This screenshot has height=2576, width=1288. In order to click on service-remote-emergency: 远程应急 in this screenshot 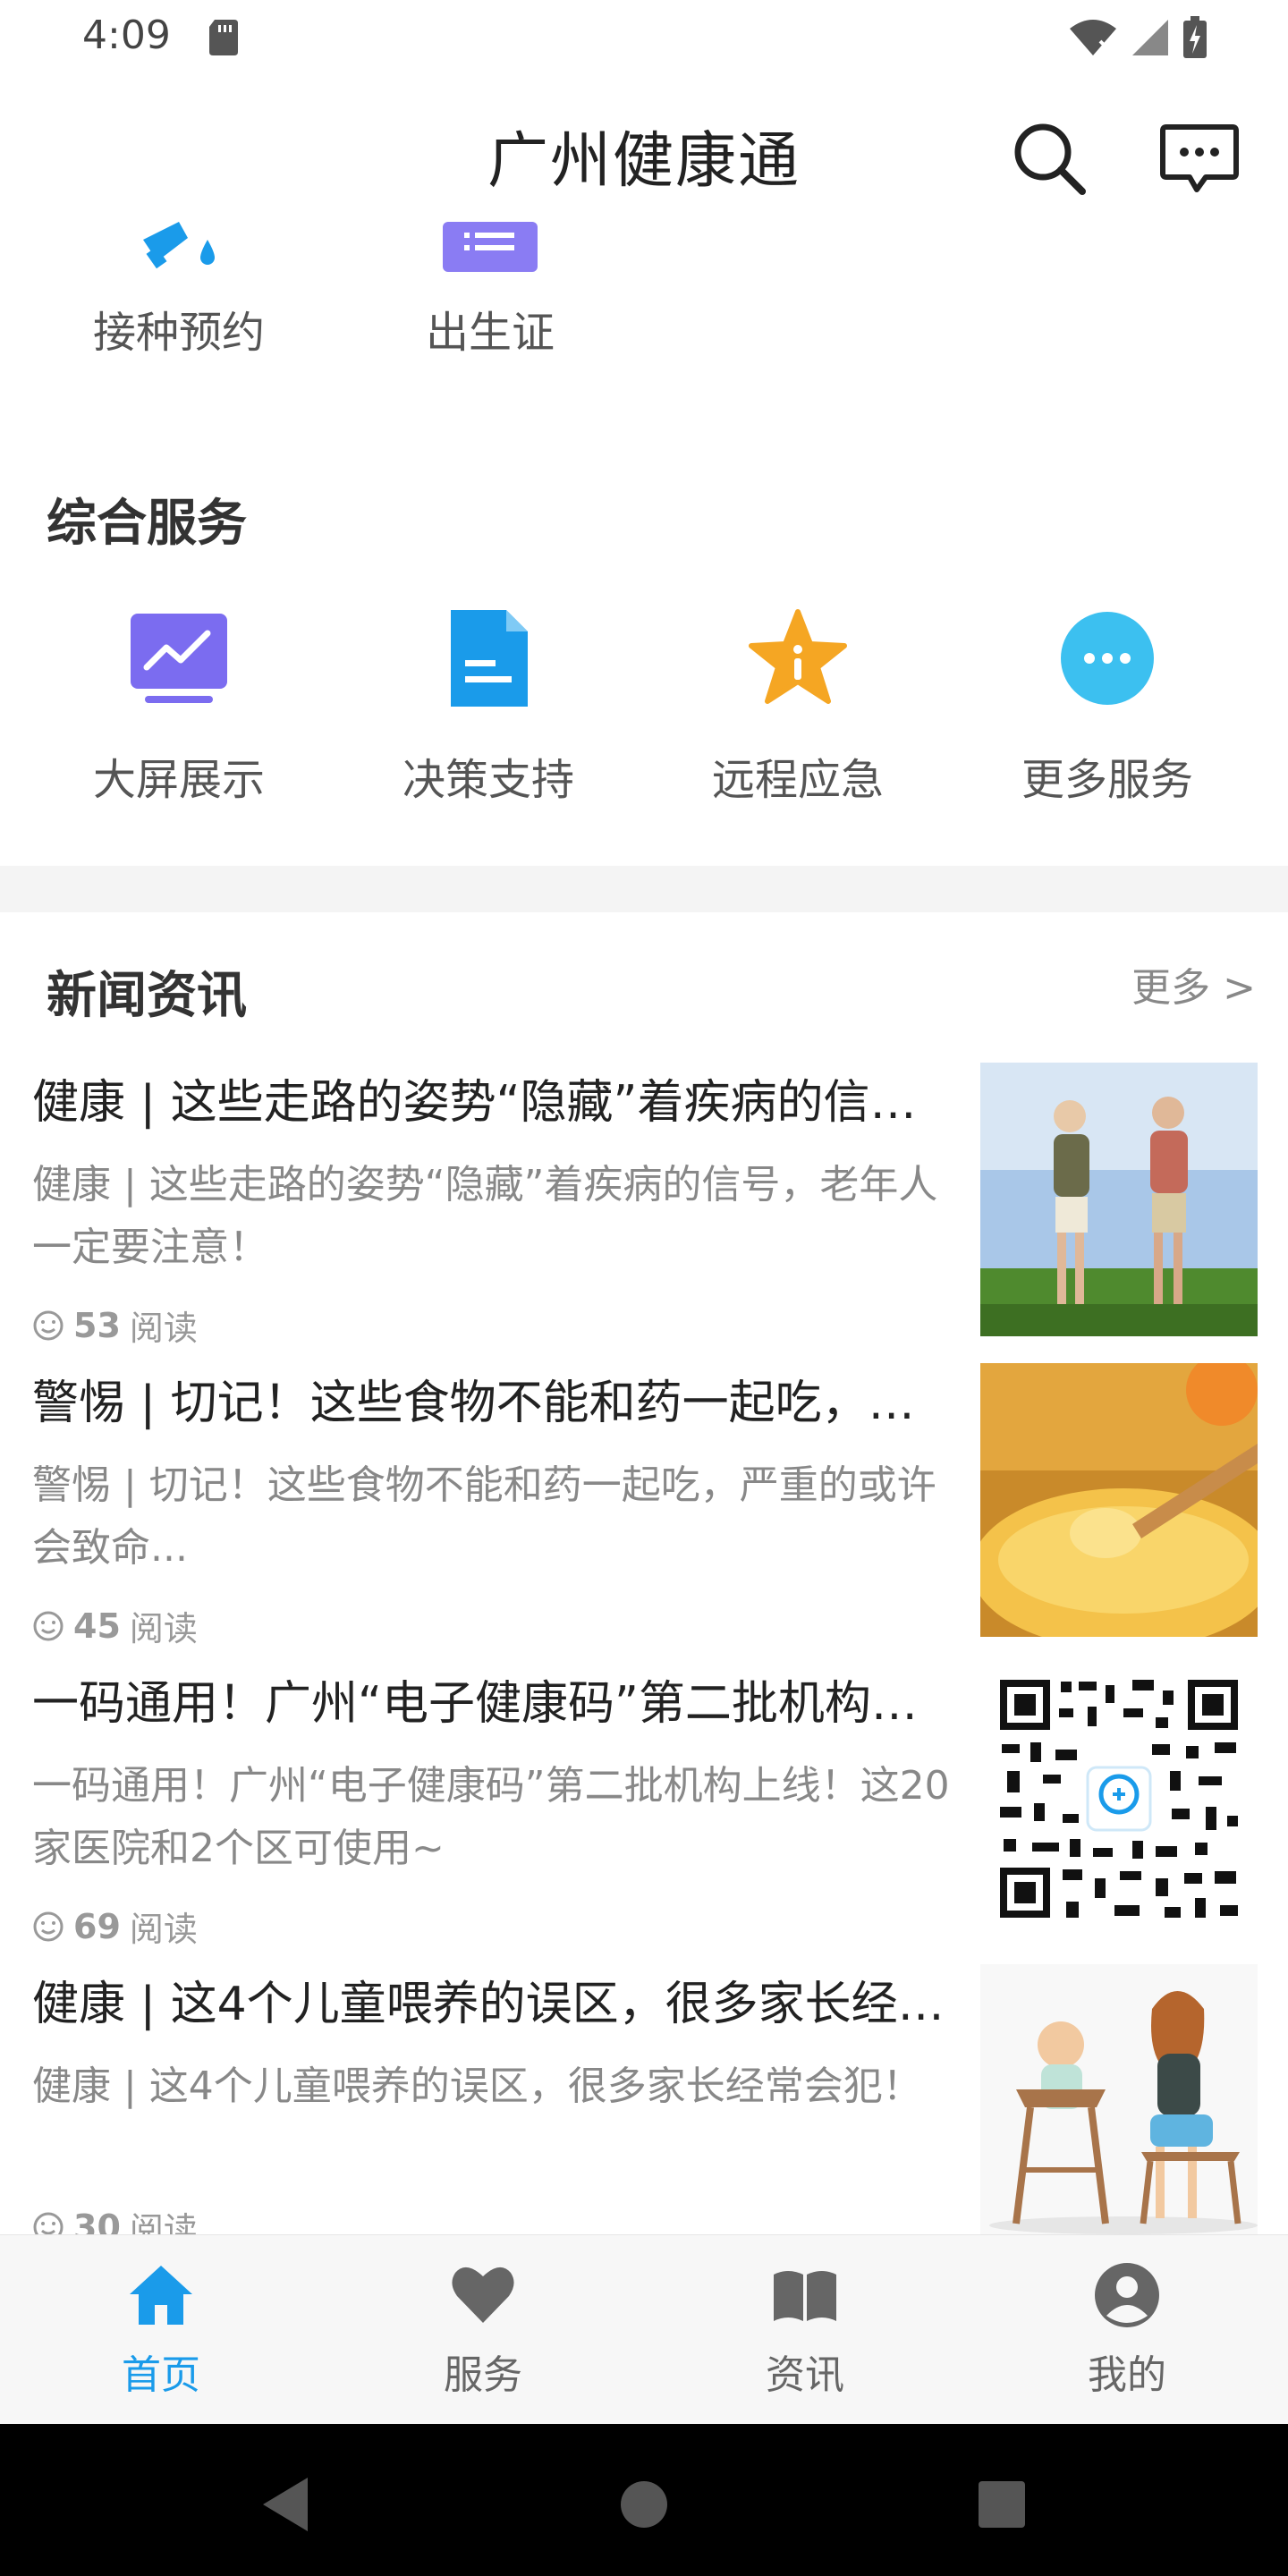, I will do `click(798, 707)`.